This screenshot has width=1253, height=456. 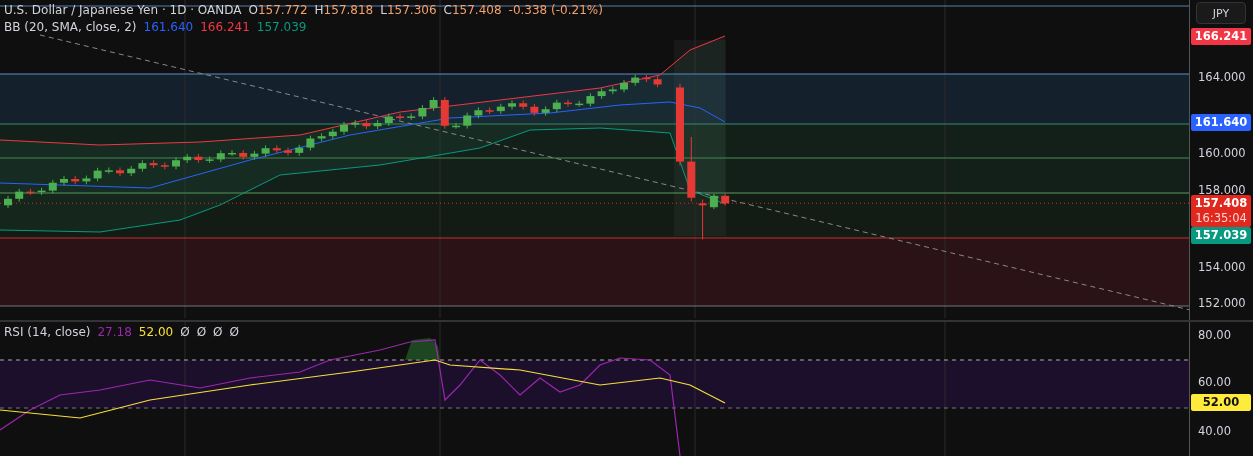 What do you see at coordinates (1221, 36) in the screenshot?
I see `price-tag: 166.241` at bounding box center [1221, 36].